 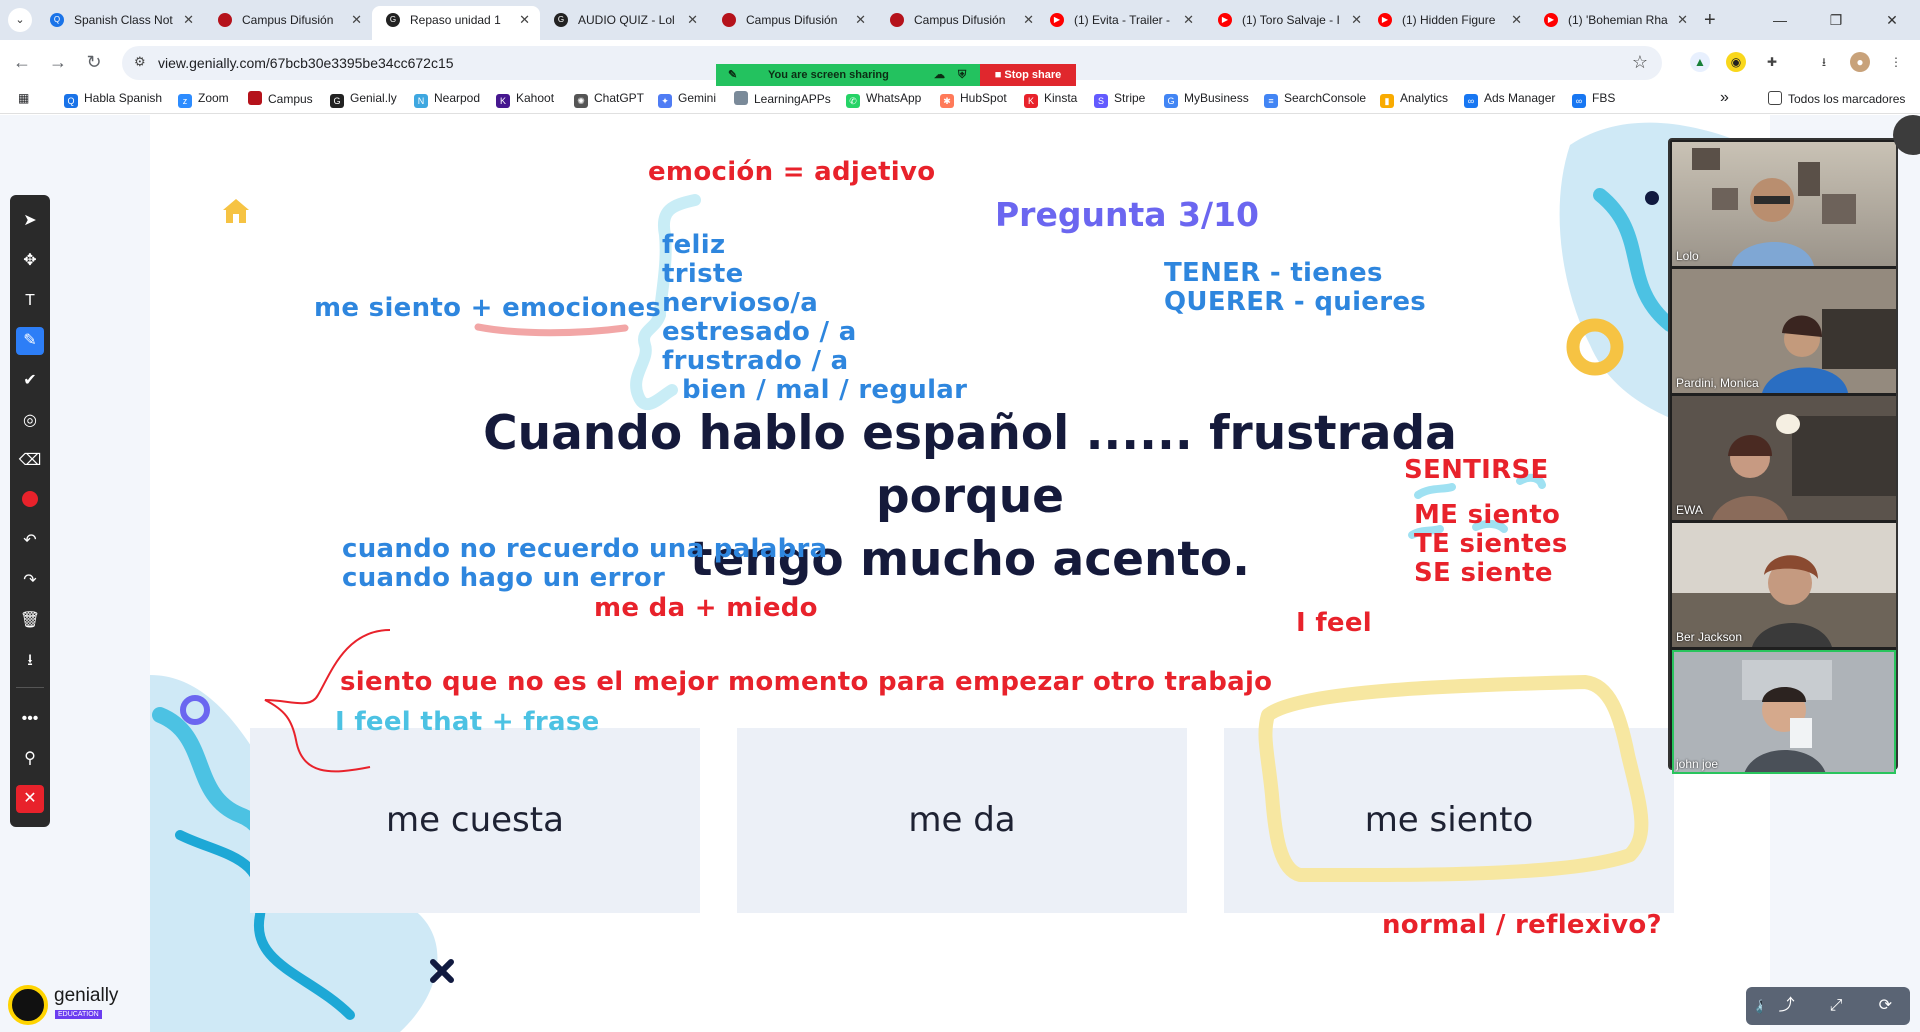 I want to click on site-info-icon: ⚙, so click(x=140, y=62).